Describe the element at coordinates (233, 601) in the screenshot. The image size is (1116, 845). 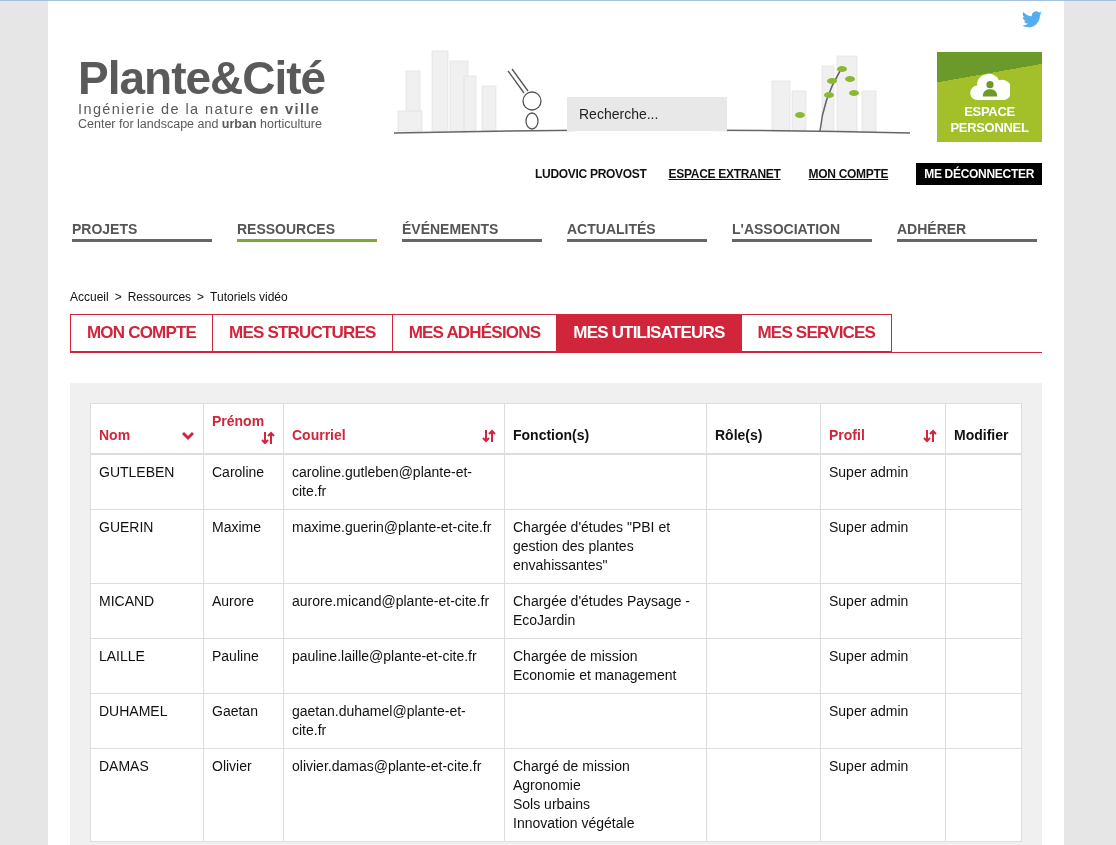
I see `table-cell: Aurore` at that location.